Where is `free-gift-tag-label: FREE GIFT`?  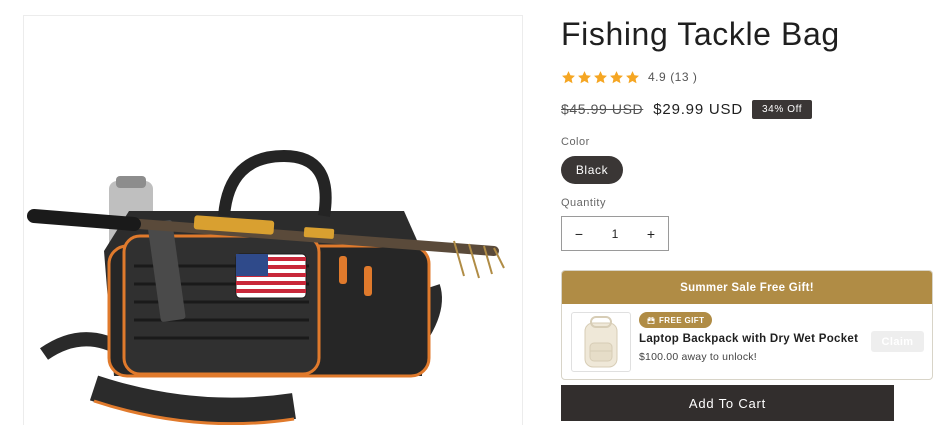 free-gift-tag-label: FREE GIFT is located at coordinates (682, 320).